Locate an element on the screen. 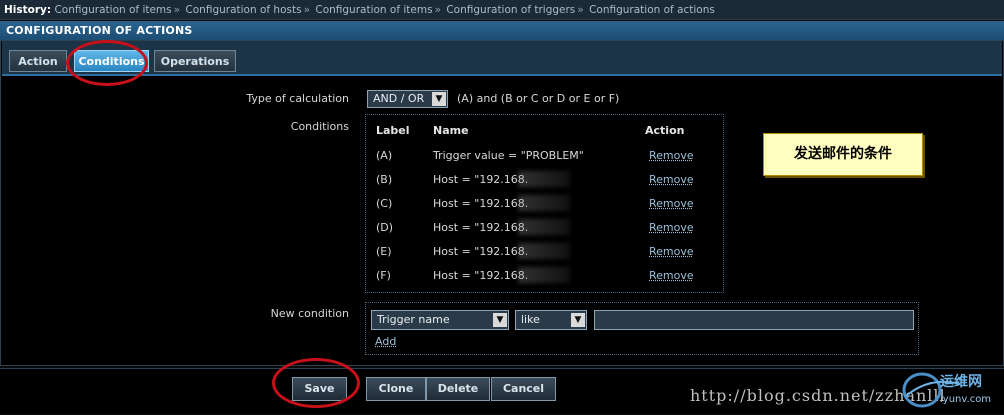 The image size is (1004, 415). col-header-name: Name is located at coordinates (451, 130).